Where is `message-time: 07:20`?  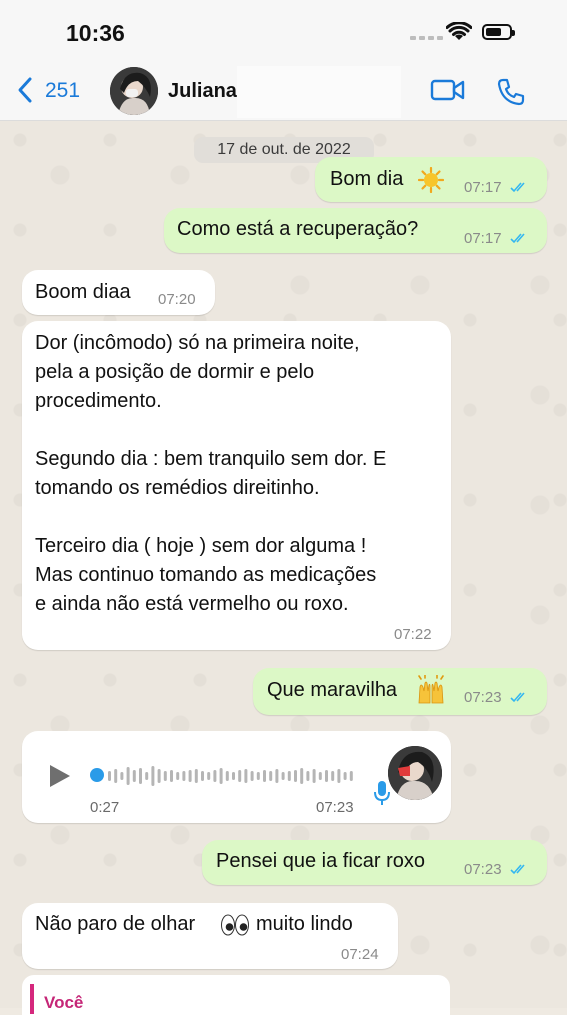 message-time: 07:20 is located at coordinates (177, 299).